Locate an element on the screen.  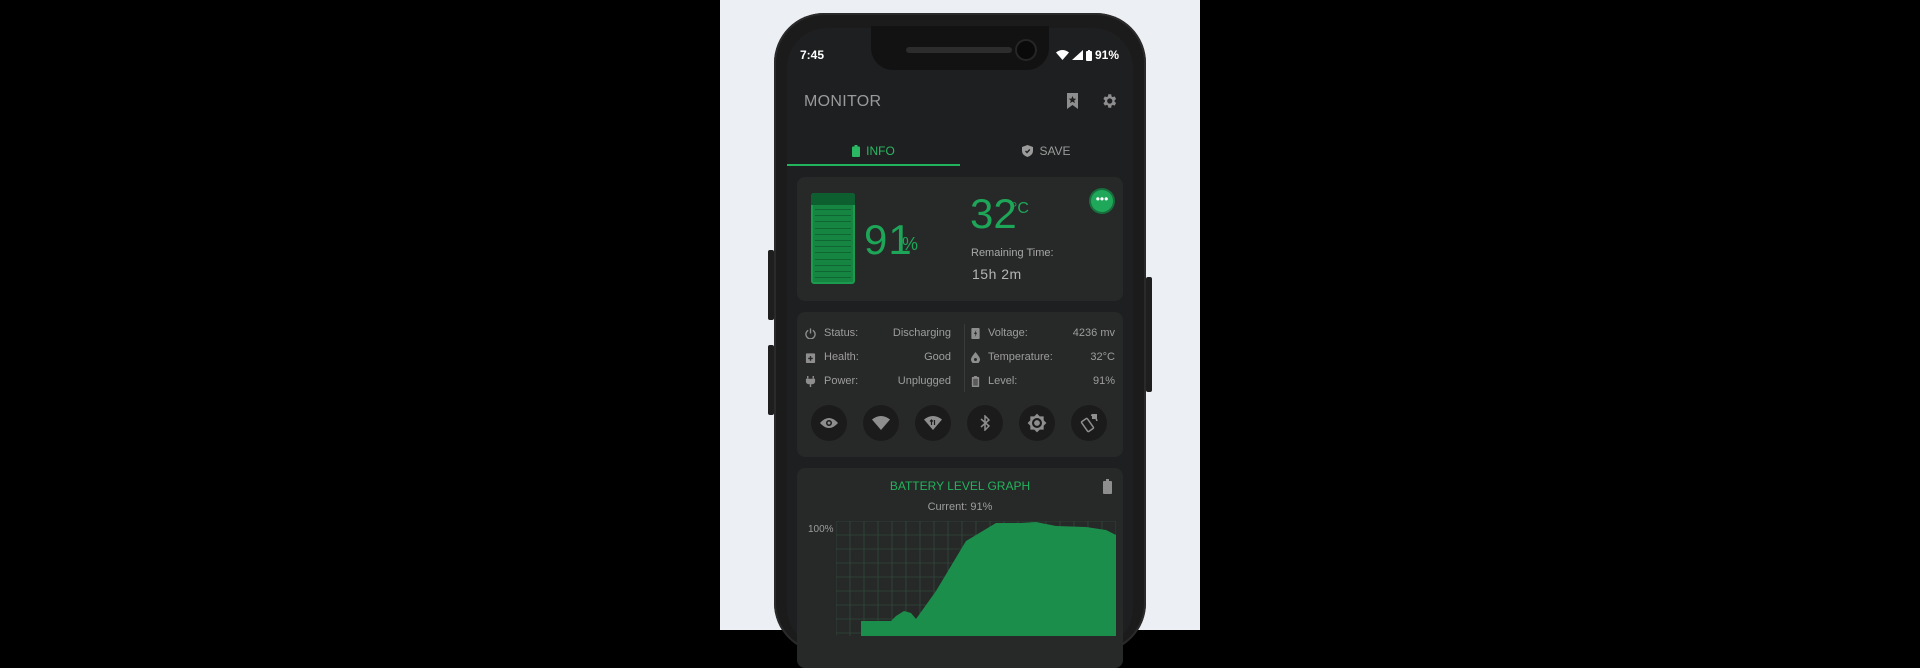
eye-toggle-button is located at coordinates (829, 423).